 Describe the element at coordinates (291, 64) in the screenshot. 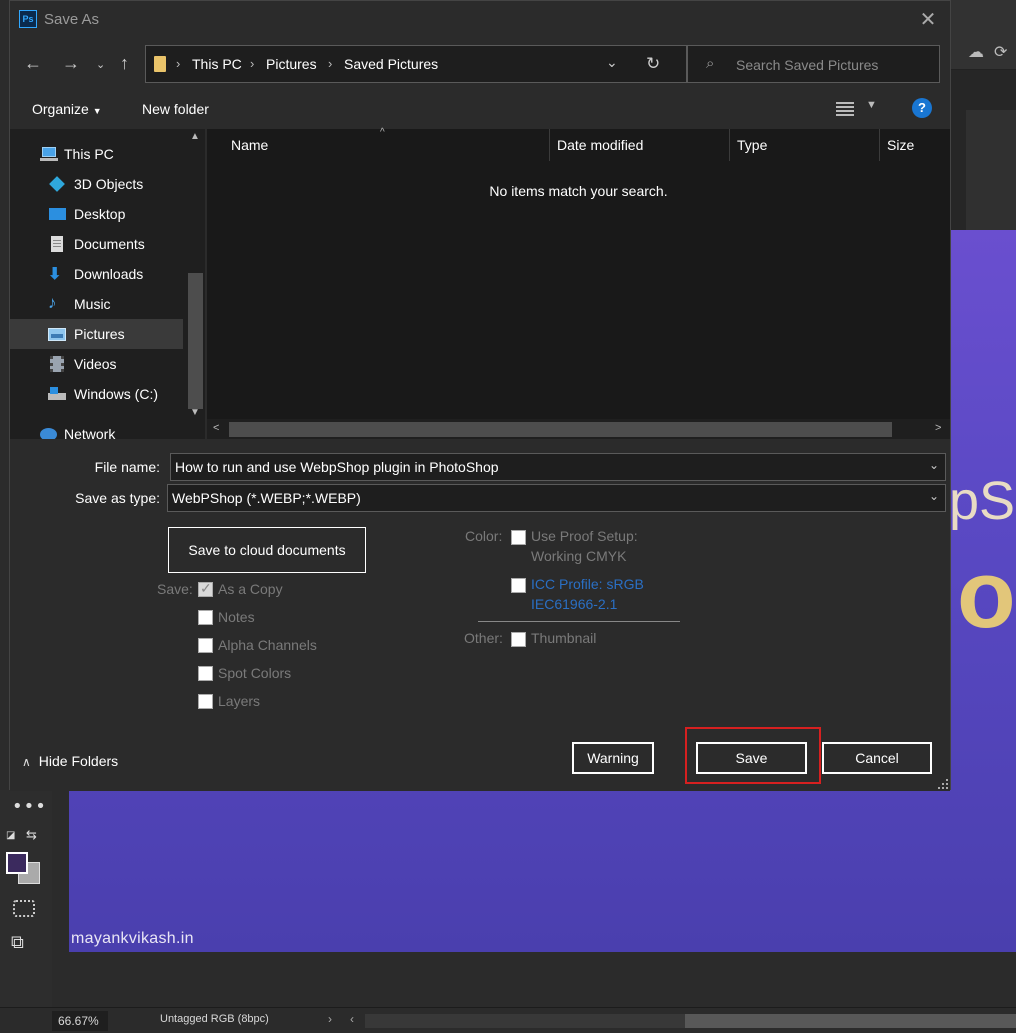

I see `breadcrumb-pictures: Pictures` at that location.